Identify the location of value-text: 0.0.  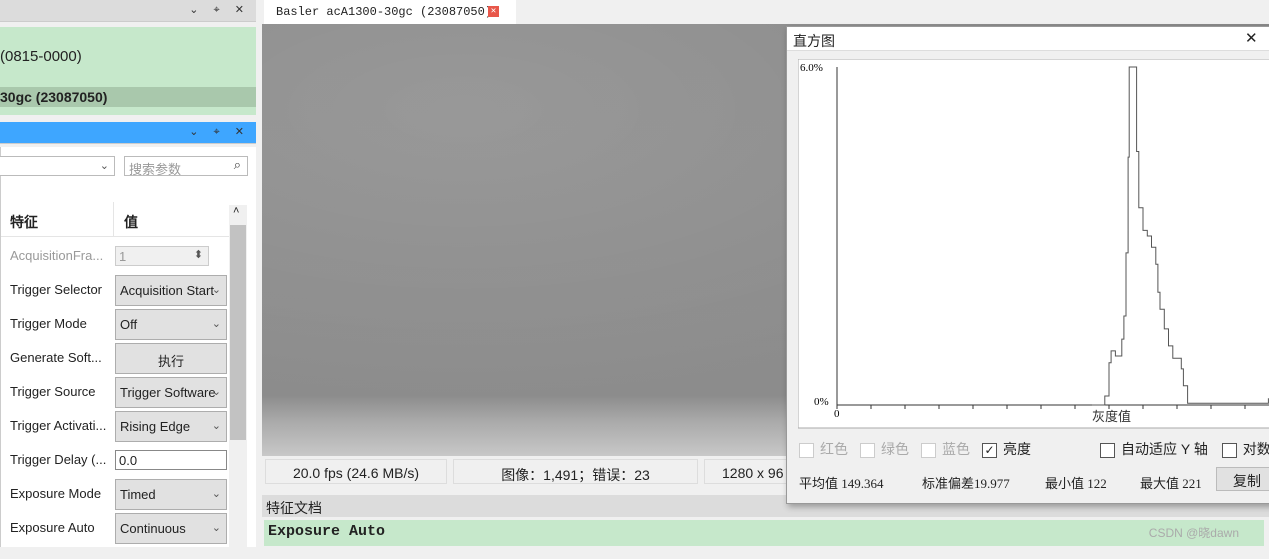
(128, 460).